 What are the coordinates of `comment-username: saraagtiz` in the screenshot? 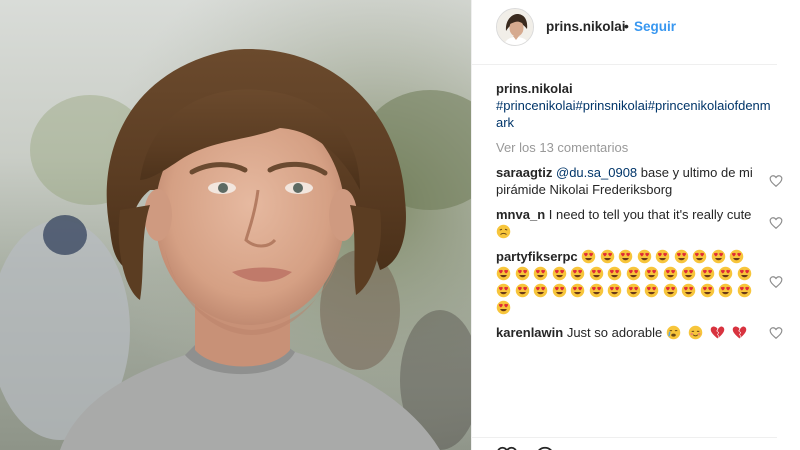 It's located at (524, 172).